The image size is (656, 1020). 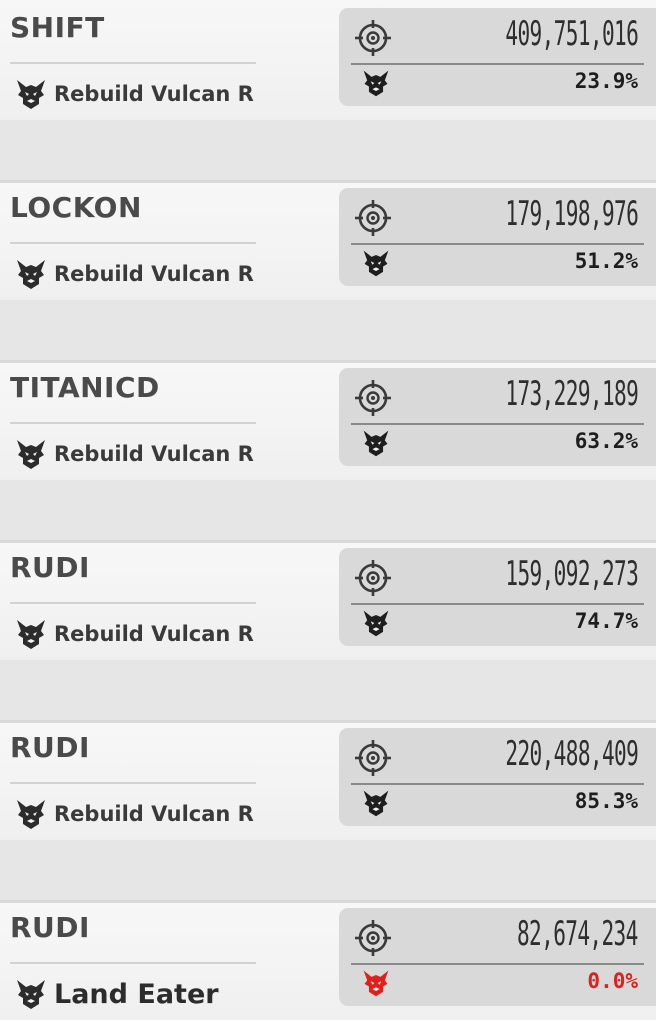 What do you see at coordinates (57, 27) in the screenshot?
I see `player-name: SHIFT` at bounding box center [57, 27].